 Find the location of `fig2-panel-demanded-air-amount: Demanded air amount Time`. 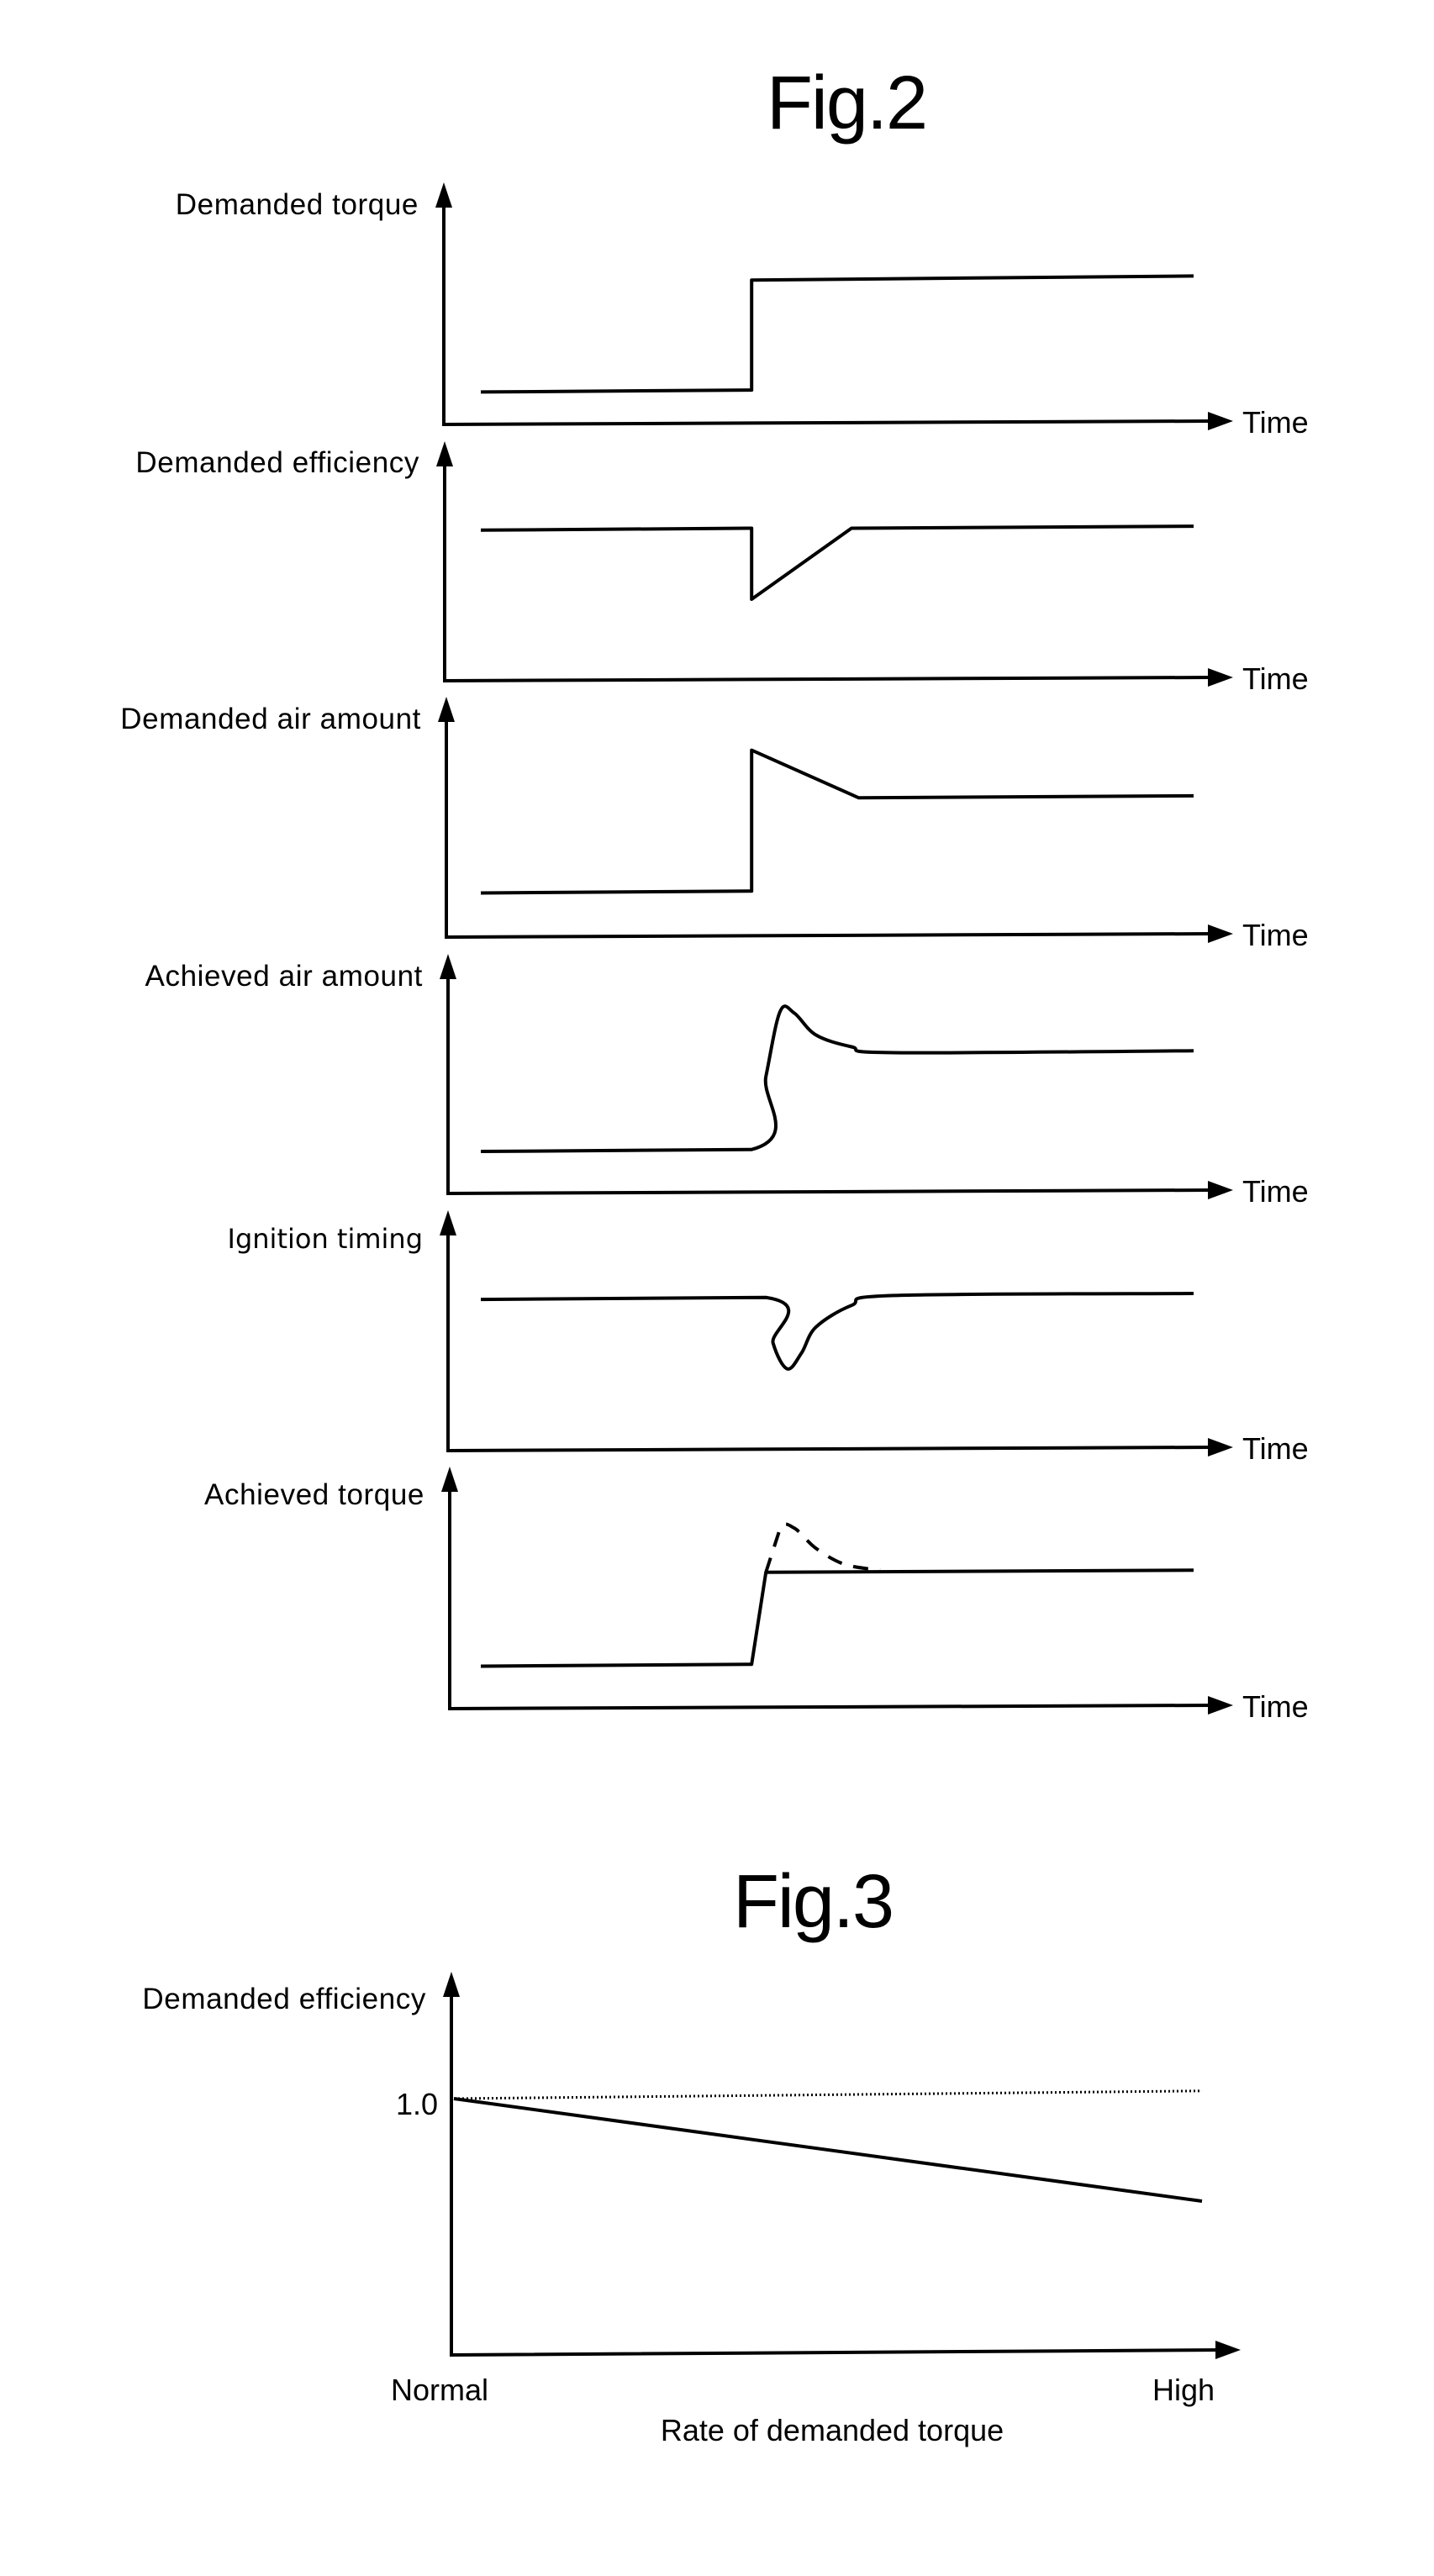

fig2-panel-demanded-air-amount: Demanded air amount Time is located at coordinates (714, 824).